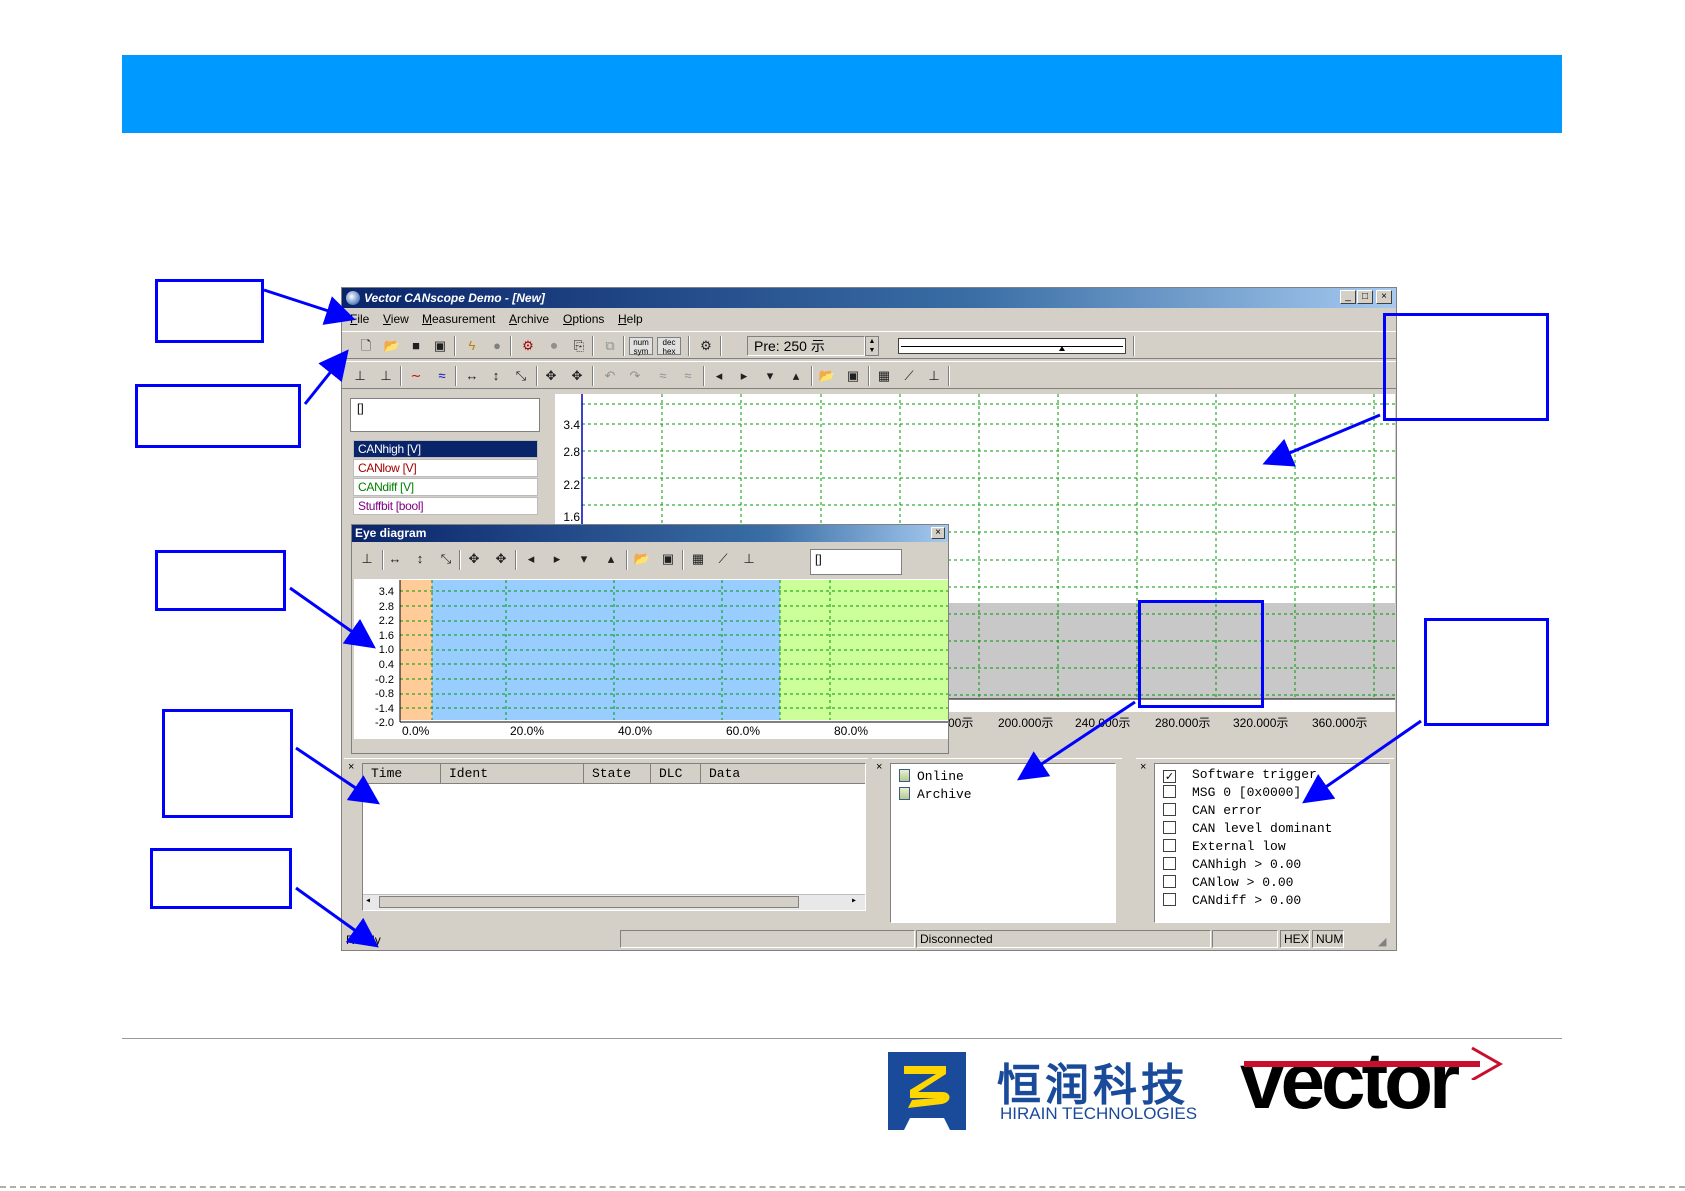 The image size is (1685, 1191). What do you see at coordinates (783, 774) in the screenshot?
I see `col-data: Data` at bounding box center [783, 774].